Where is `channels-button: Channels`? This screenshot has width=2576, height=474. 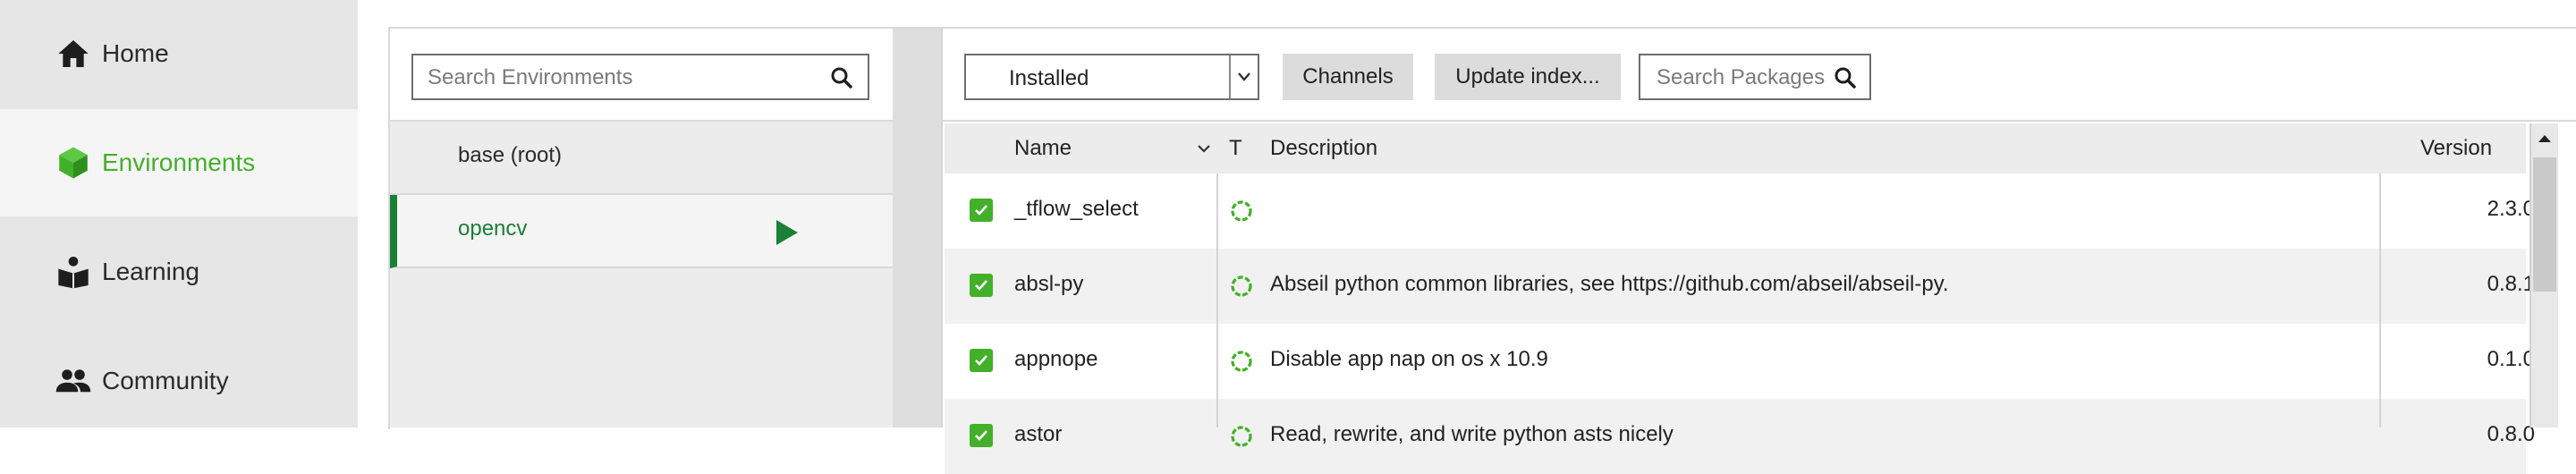 channels-button: Channels is located at coordinates (1348, 77).